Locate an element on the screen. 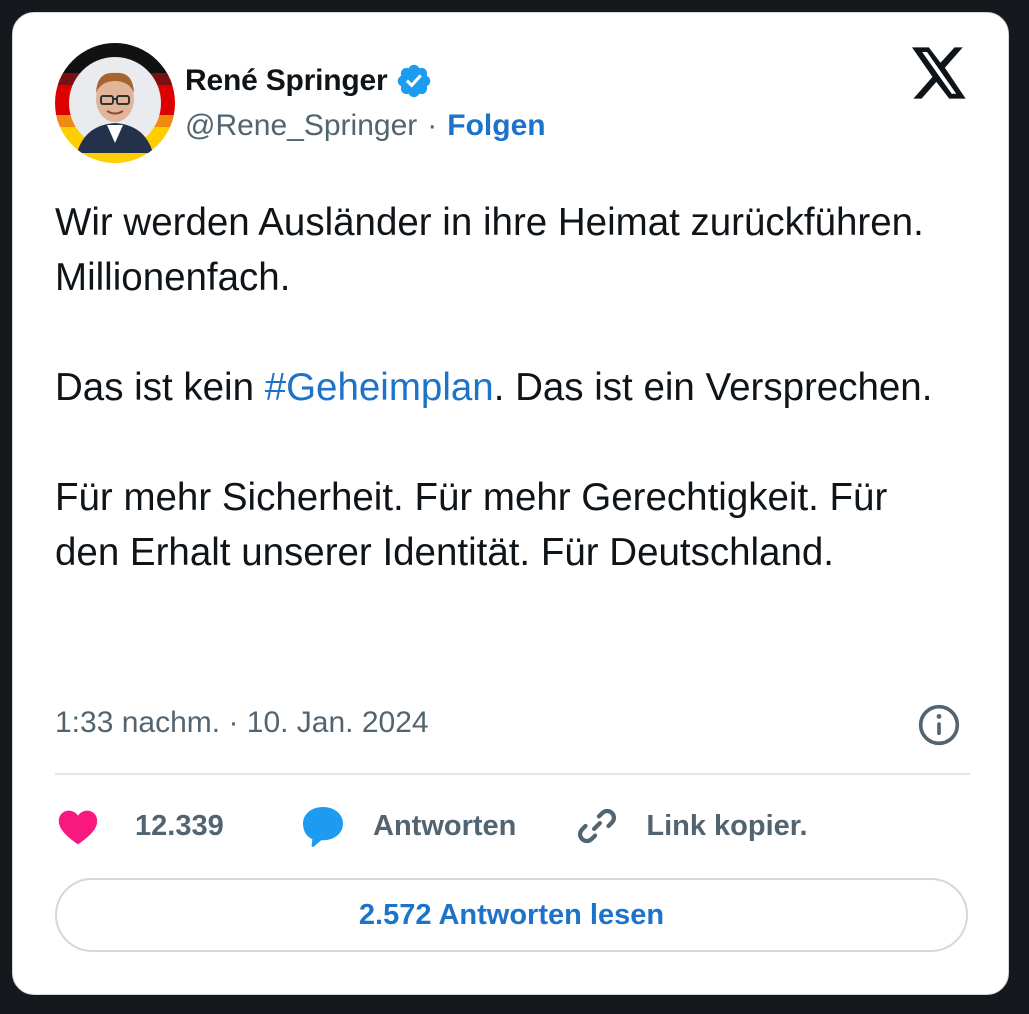  speech-bubble-icon is located at coordinates (323, 827).